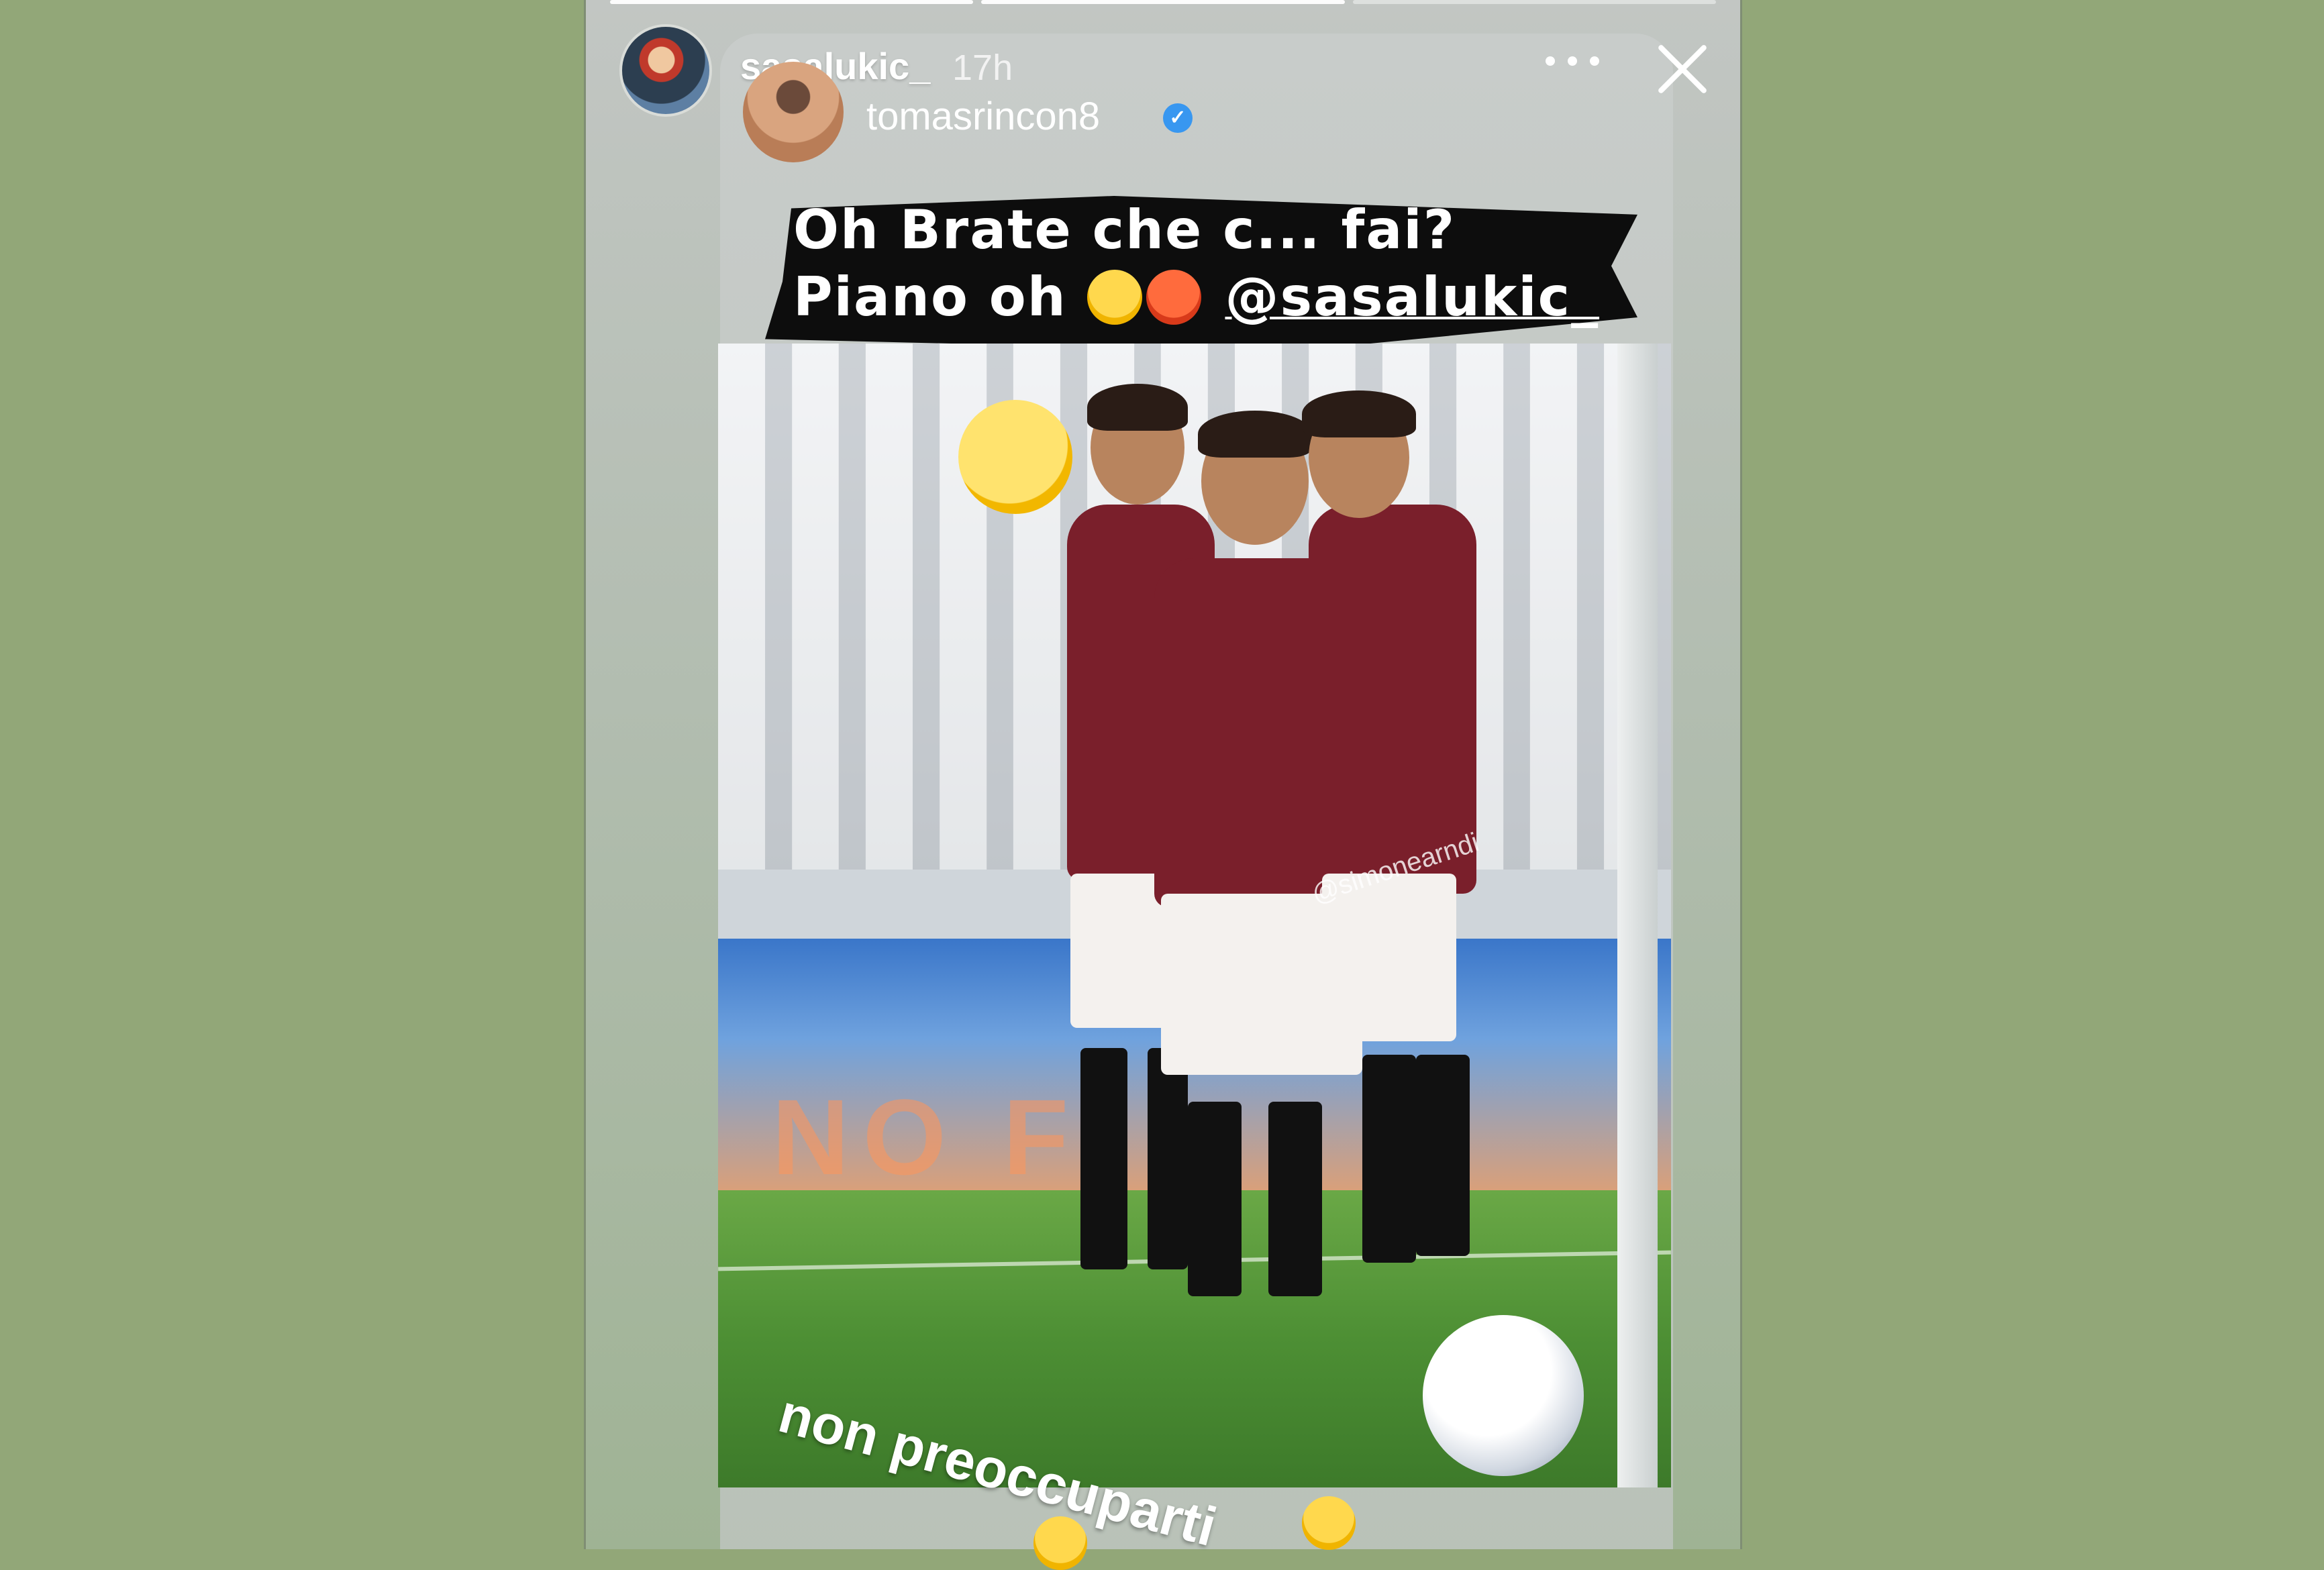 This screenshot has width=2324, height=1570. I want to click on angry-emoji-icon, so click(1173, 297).